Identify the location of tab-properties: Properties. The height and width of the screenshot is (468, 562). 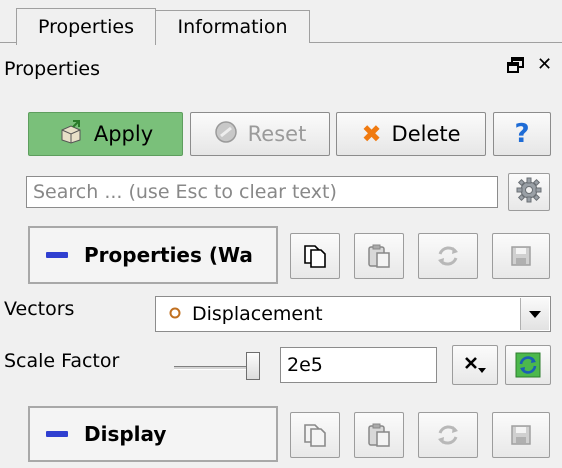
(86, 26).